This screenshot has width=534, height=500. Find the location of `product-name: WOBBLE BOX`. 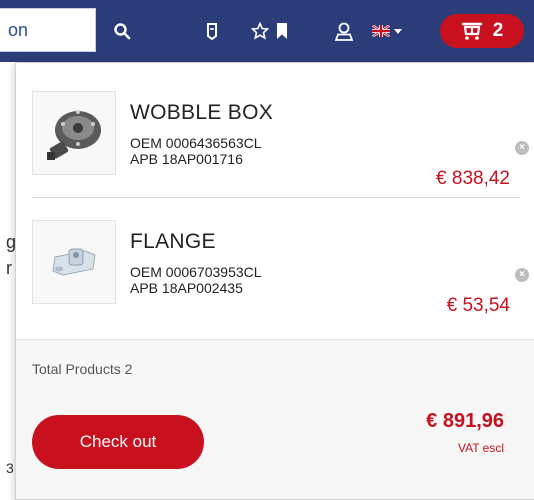

product-name: WOBBLE BOX is located at coordinates (201, 113).